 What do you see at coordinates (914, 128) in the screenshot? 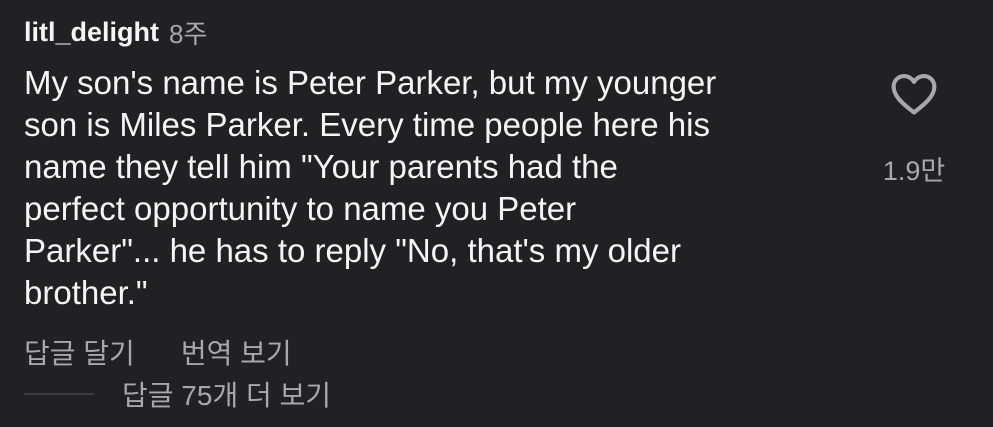
I see `like-section: 1.9만` at bounding box center [914, 128].